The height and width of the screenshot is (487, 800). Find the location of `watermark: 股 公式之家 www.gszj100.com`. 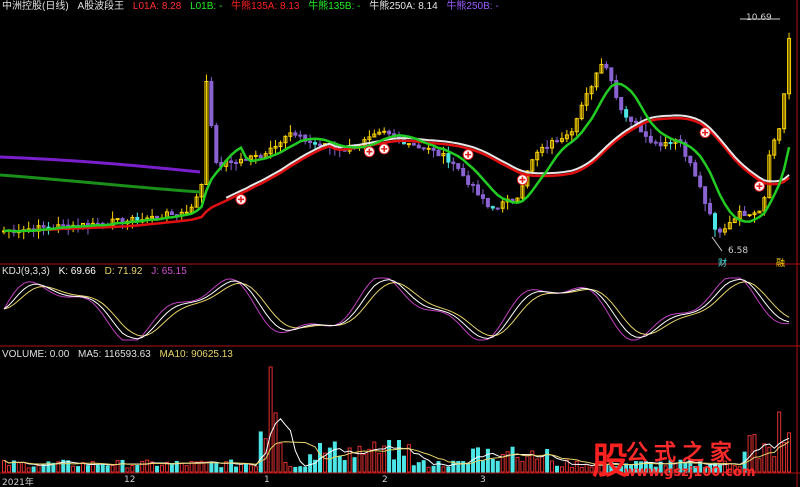

watermark: 股 公式之家 www.gszj100.com is located at coordinates (674, 458).